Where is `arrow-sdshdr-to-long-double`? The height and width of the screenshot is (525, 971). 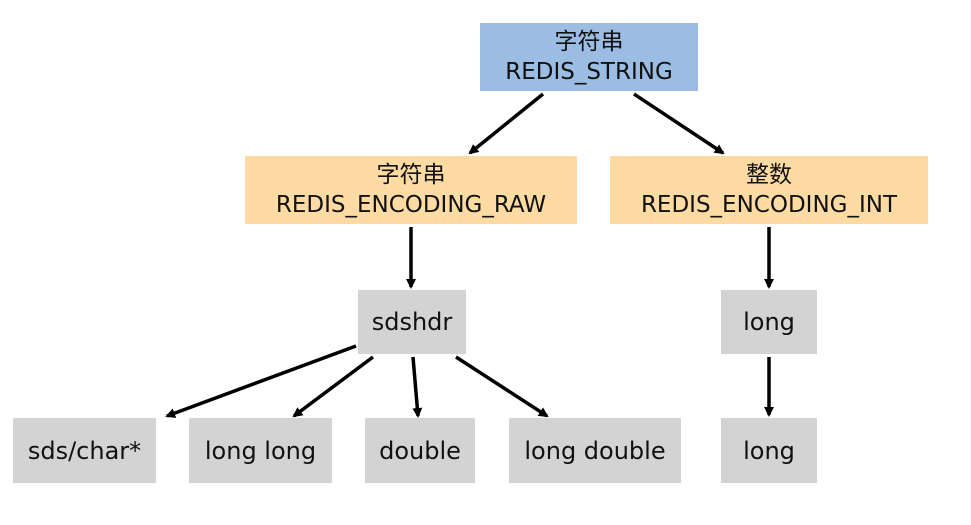 arrow-sdshdr-to-long-double is located at coordinates (502, 386).